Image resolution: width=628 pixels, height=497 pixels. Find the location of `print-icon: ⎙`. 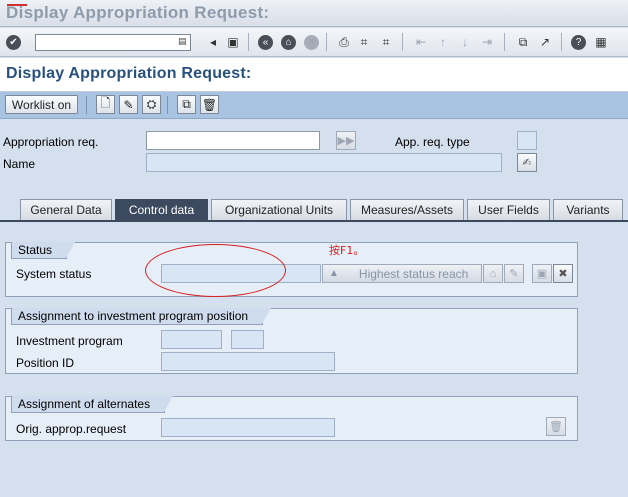

print-icon: ⎙ is located at coordinates (344, 42).